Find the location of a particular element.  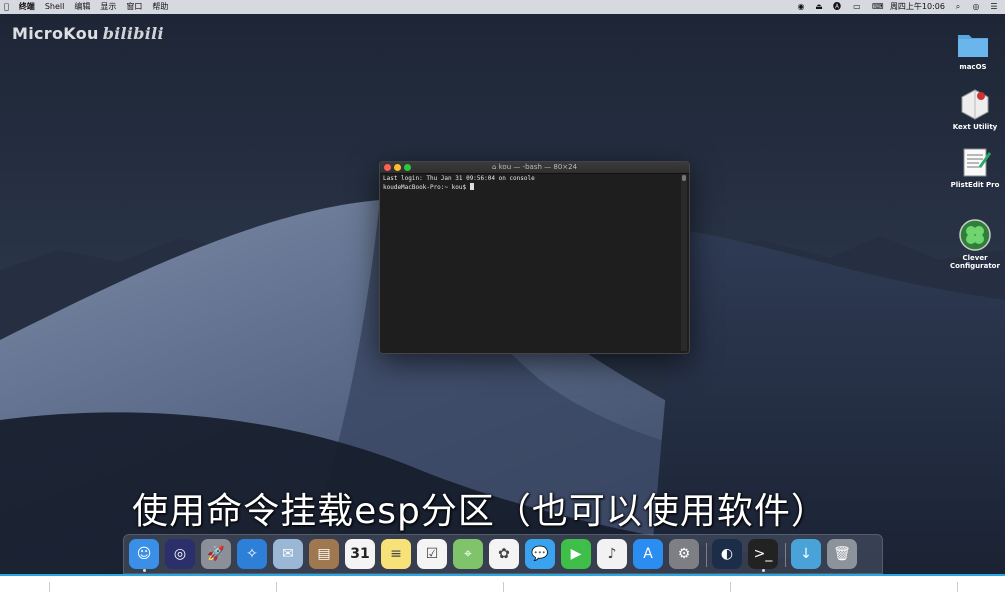

terminal-title: ⌂ kou — -bash — 80×24 is located at coordinates (534, 167).